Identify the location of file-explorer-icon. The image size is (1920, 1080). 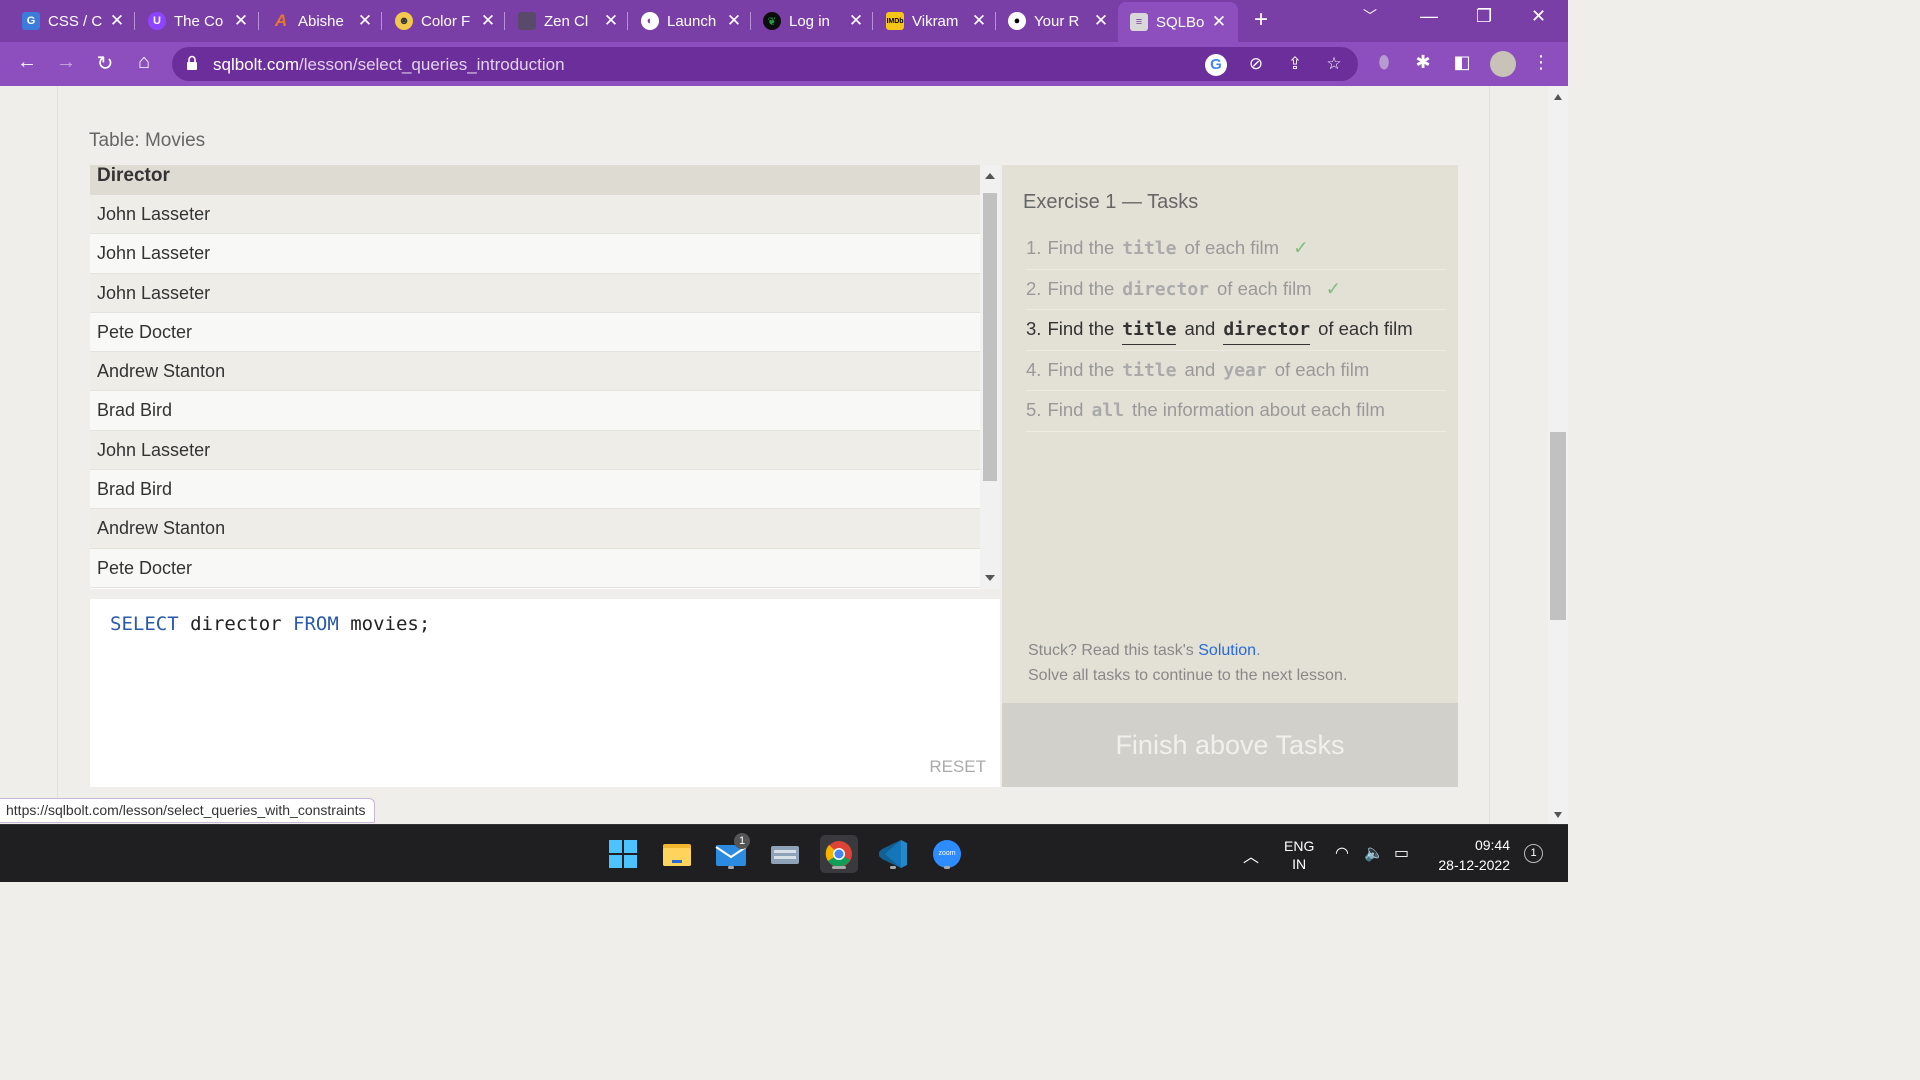
(677, 854).